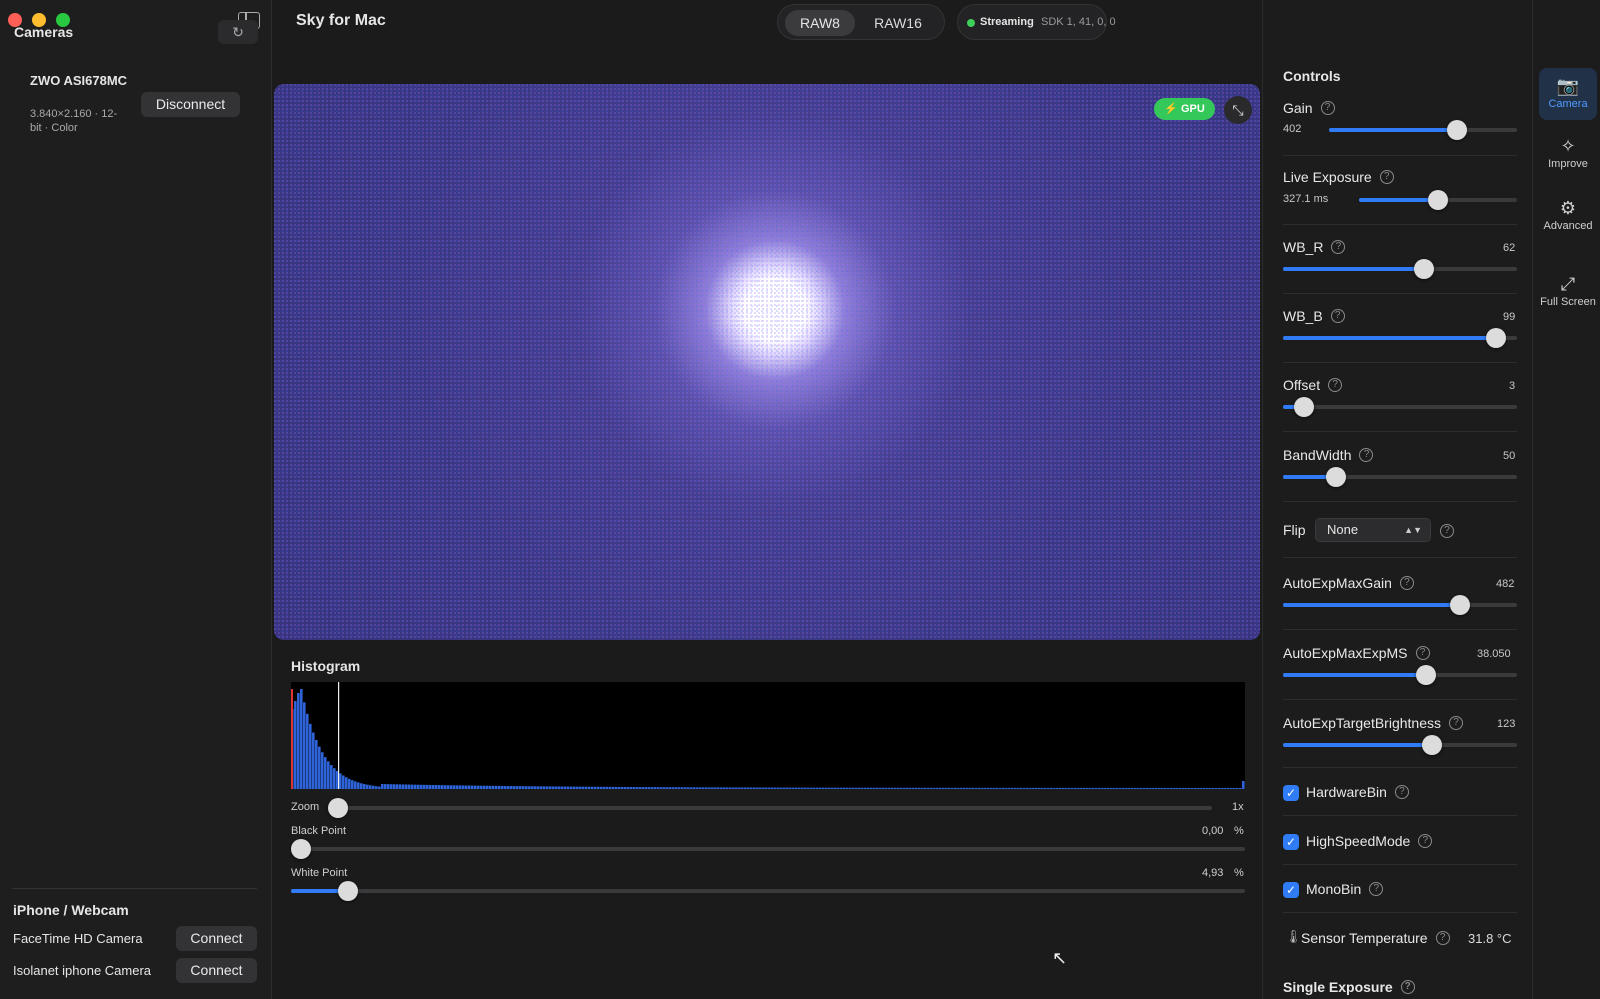 The height and width of the screenshot is (999, 1600). I want to click on webcam-name: FaceTime HD Camera, so click(78, 938).